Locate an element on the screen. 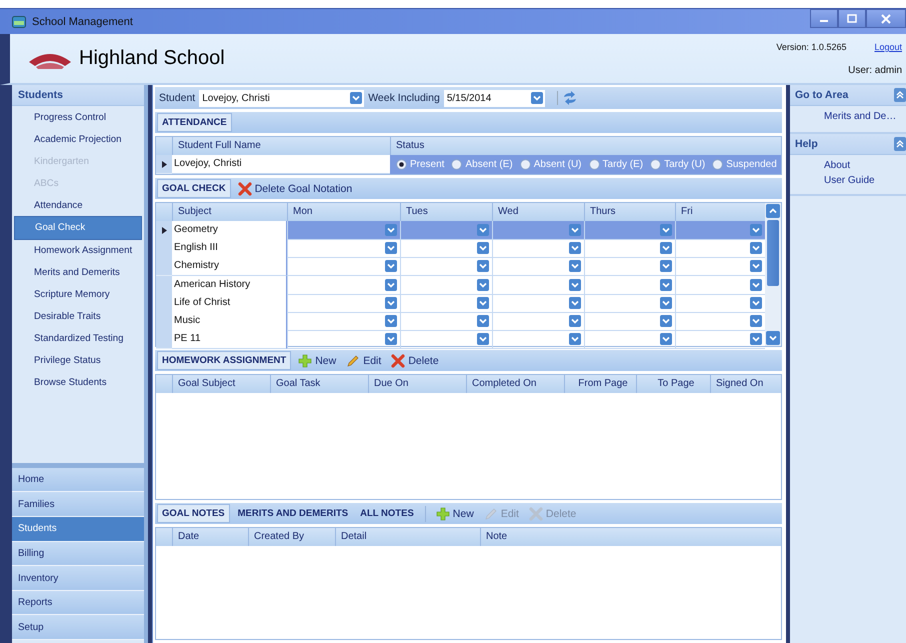 This screenshot has height=643, width=906. nav-button: Students is located at coordinates (78, 529).